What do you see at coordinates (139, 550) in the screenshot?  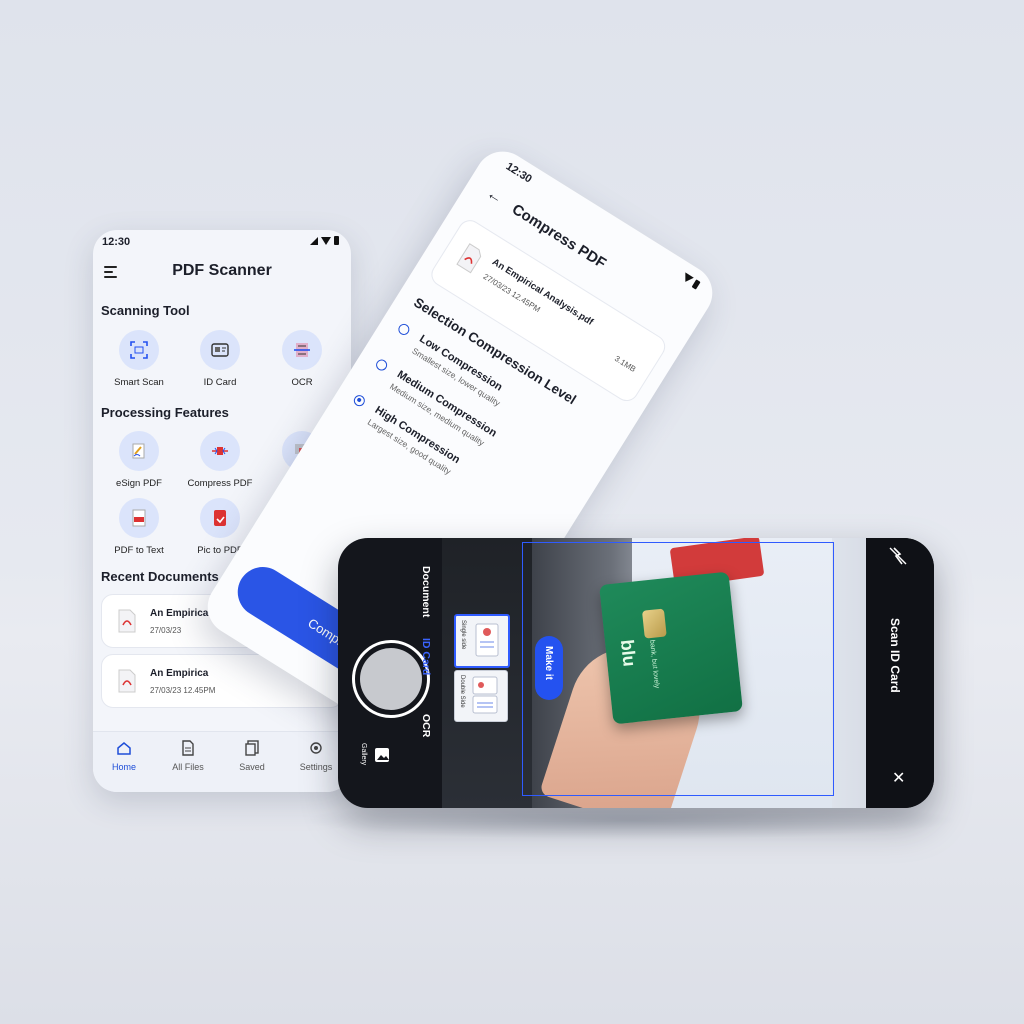 I see `pdf-to-text-label: PDF to Text` at bounding box center [139, 550].